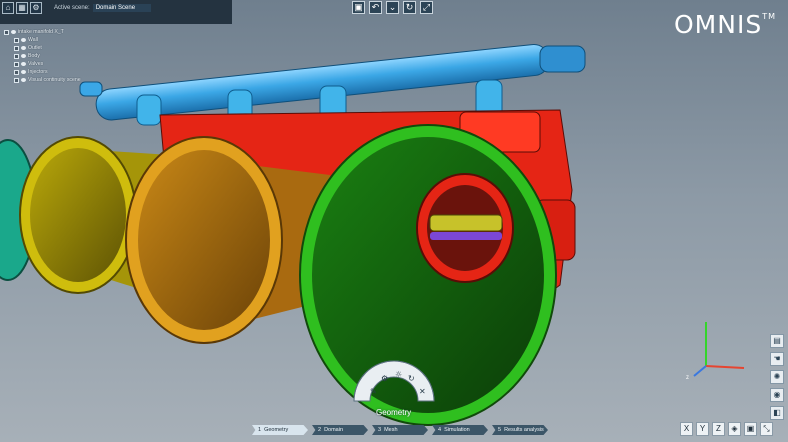 This screenshot has height=442, width=788. What do you see at coordinates (34, 56) in the screenshot?
I see `tree-item-label: Body` at bounding box center [34, 56].